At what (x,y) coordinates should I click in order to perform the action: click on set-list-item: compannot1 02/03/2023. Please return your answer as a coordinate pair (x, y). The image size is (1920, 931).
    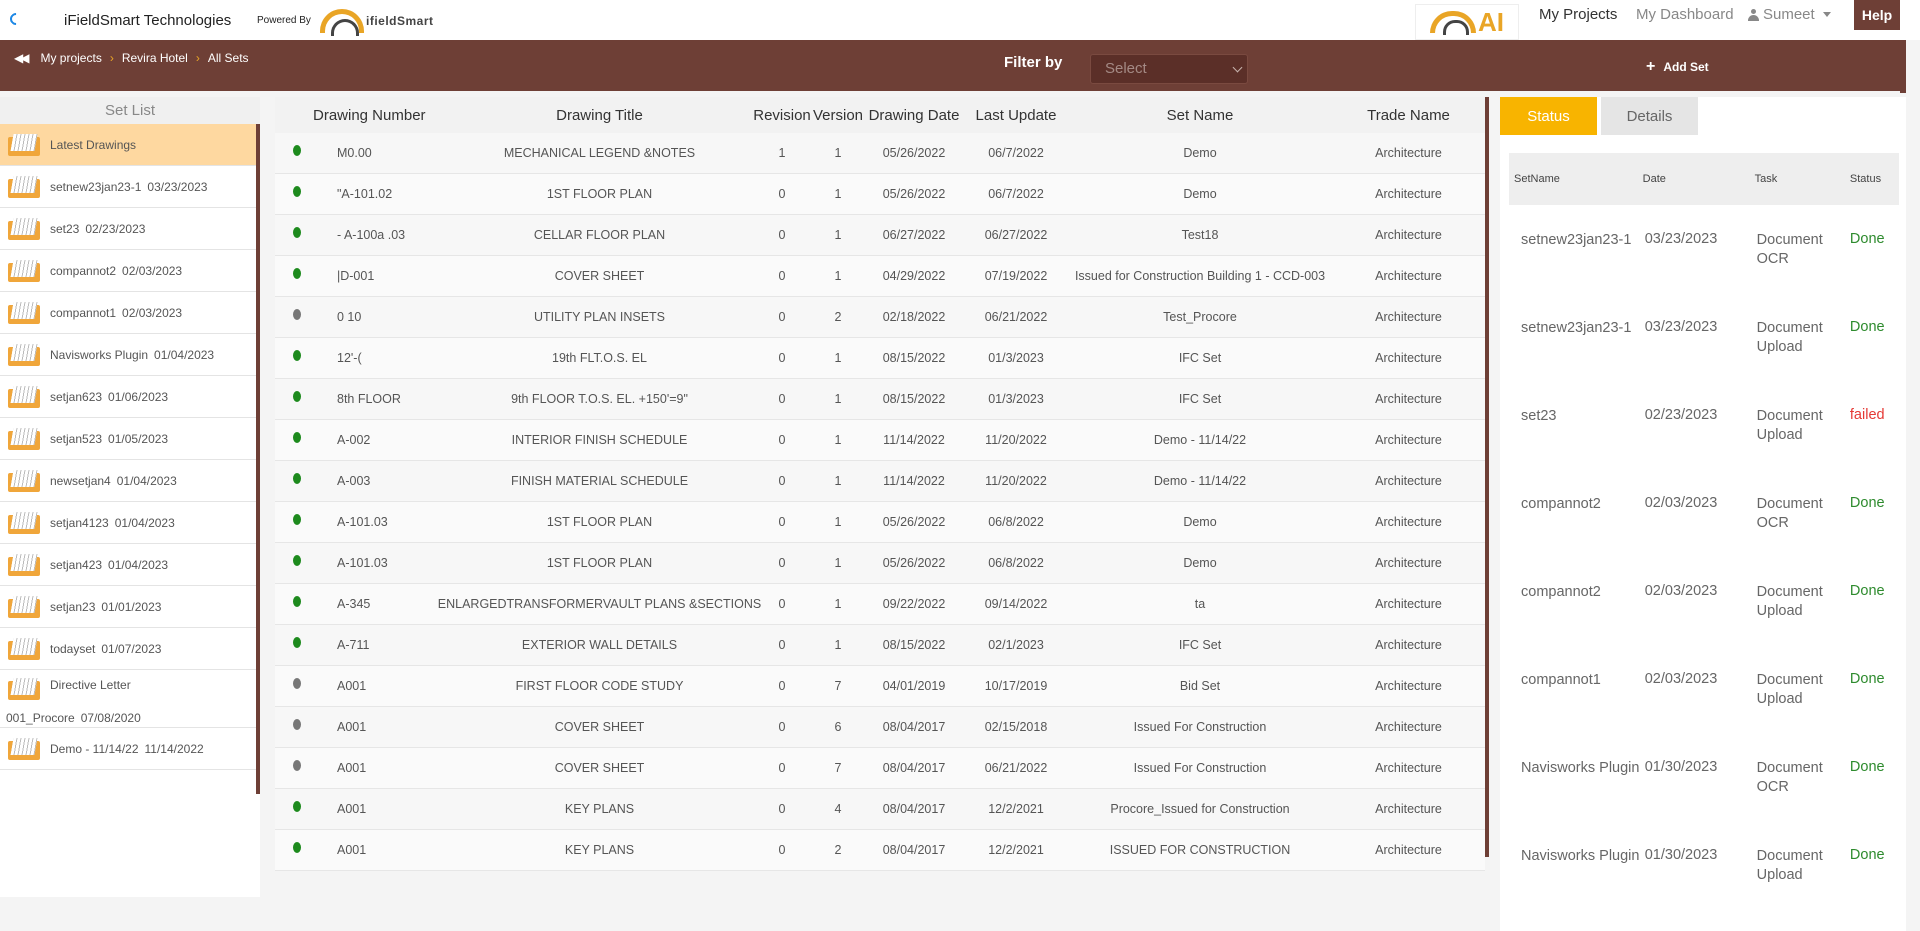
    Looking at the image, I should click on (128, 313).